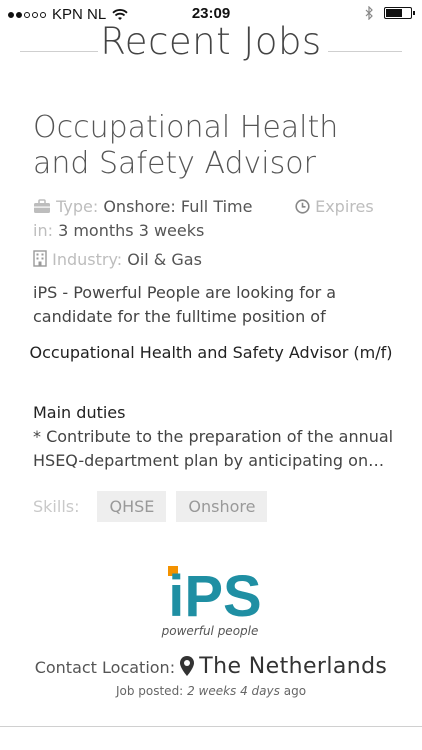 The height and width of the screenshot is (750, 422). I want to click on contact-label: Contact Location:, so click(105, 667).